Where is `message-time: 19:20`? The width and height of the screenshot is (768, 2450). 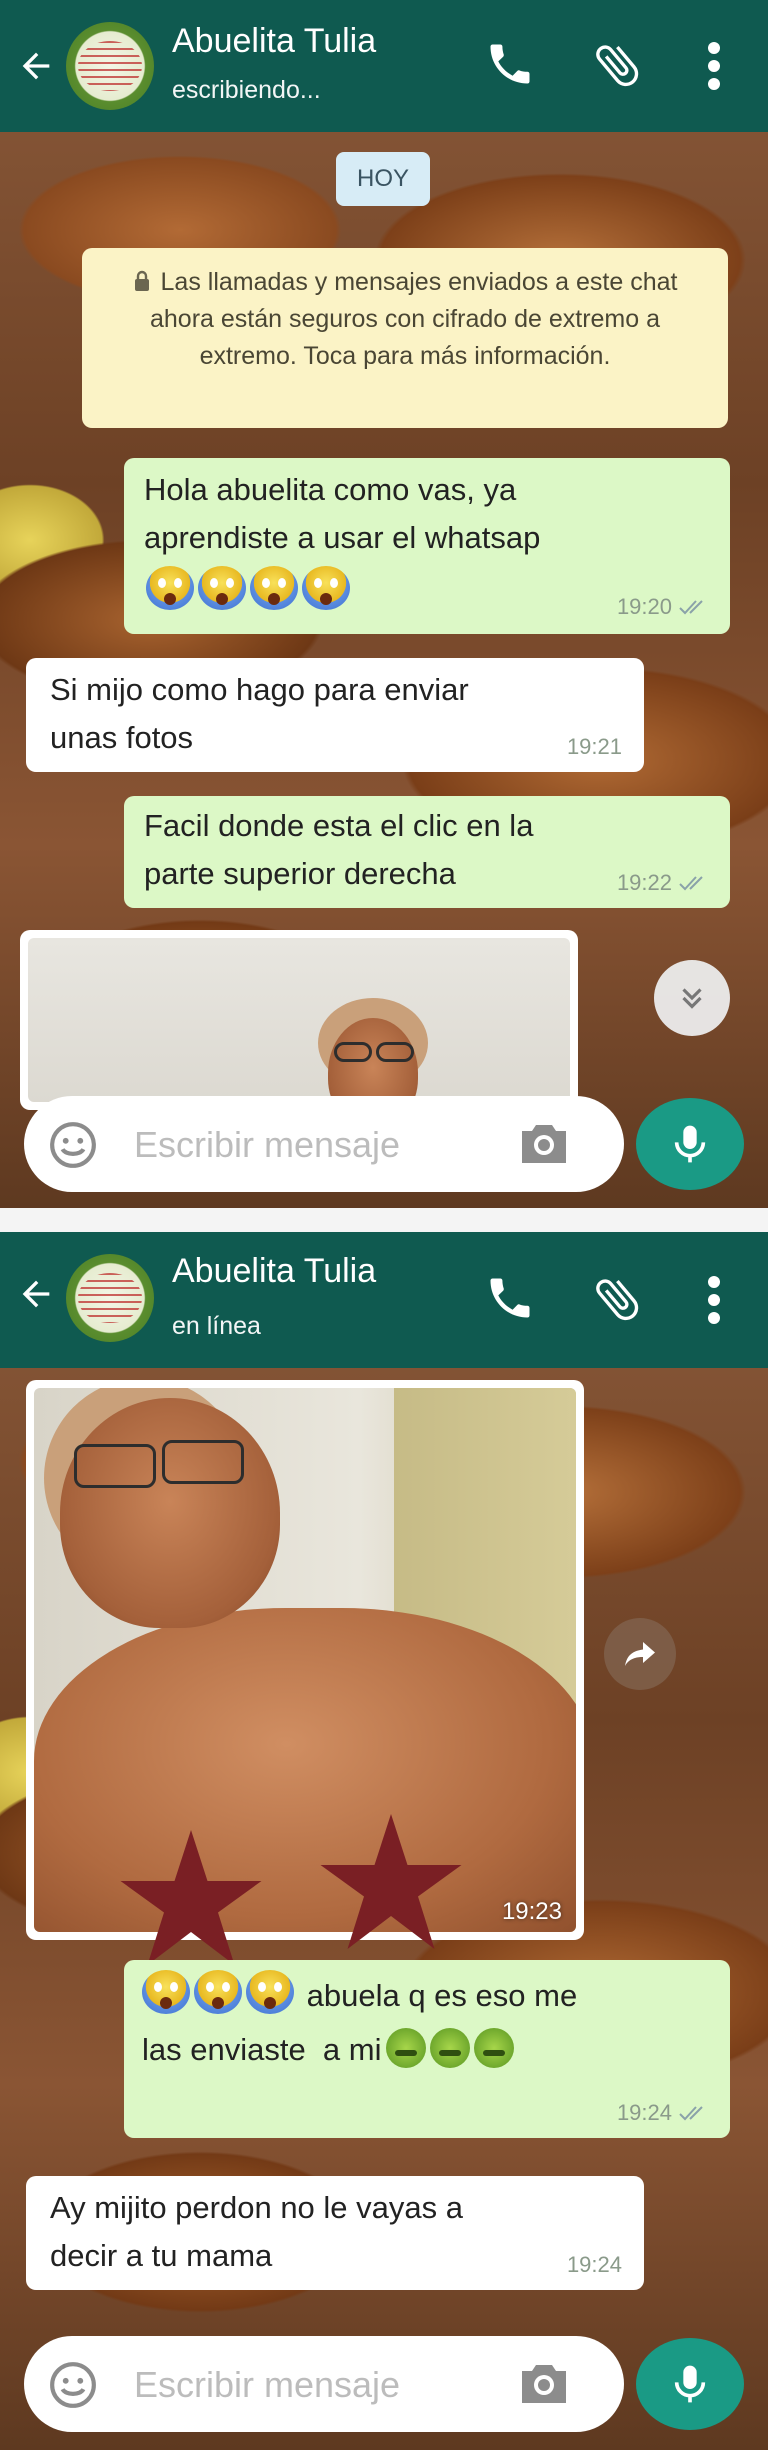
message-time: 19:20 is located at coordinates (662, 607).